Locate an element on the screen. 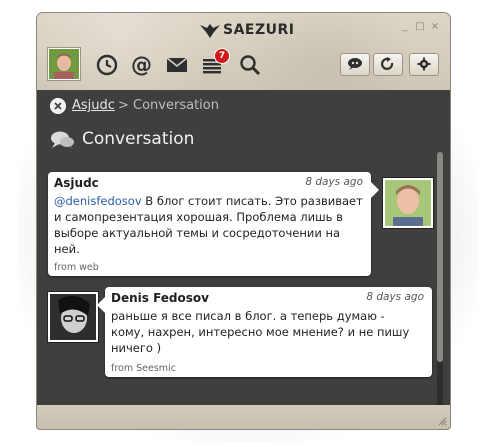 Image resolution: width=490 pixels, height=447 pixels. search-icon is located at coordinates (250, 65).